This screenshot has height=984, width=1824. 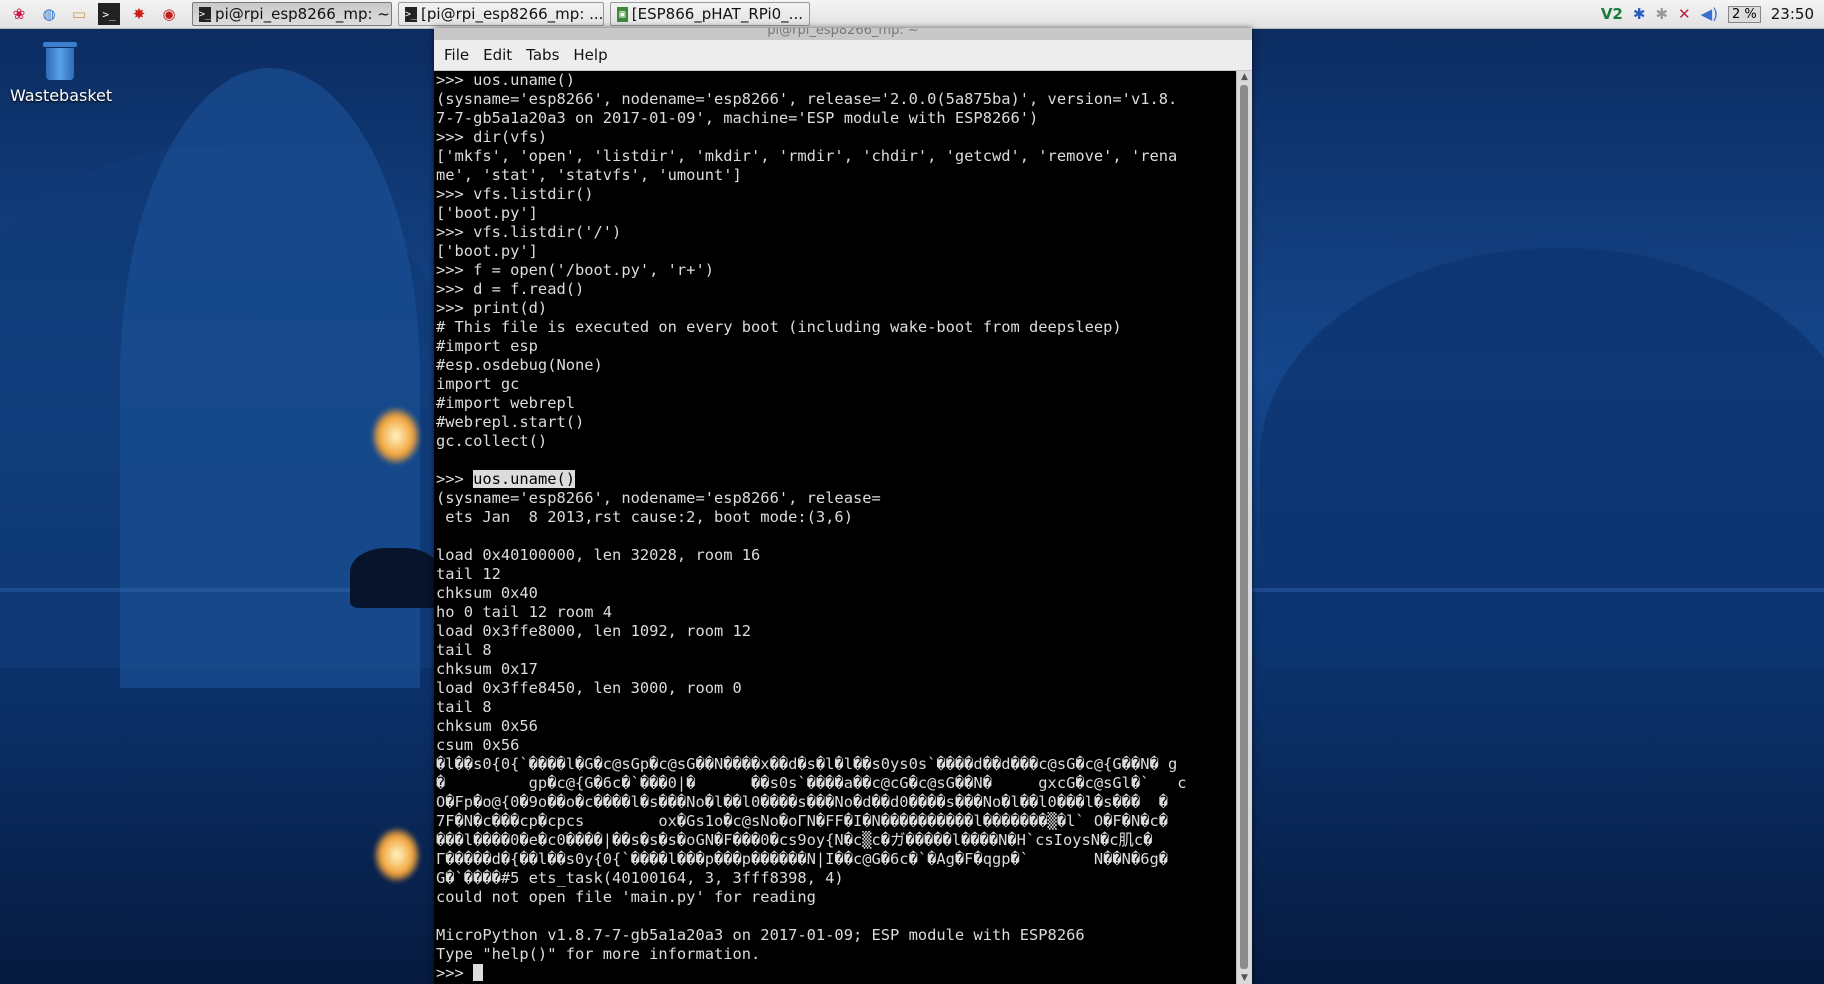 What do you see at coordinates (1792, 14) in the screenshot?
I see `clock: 23:50` at bounding box center [1792, 14].